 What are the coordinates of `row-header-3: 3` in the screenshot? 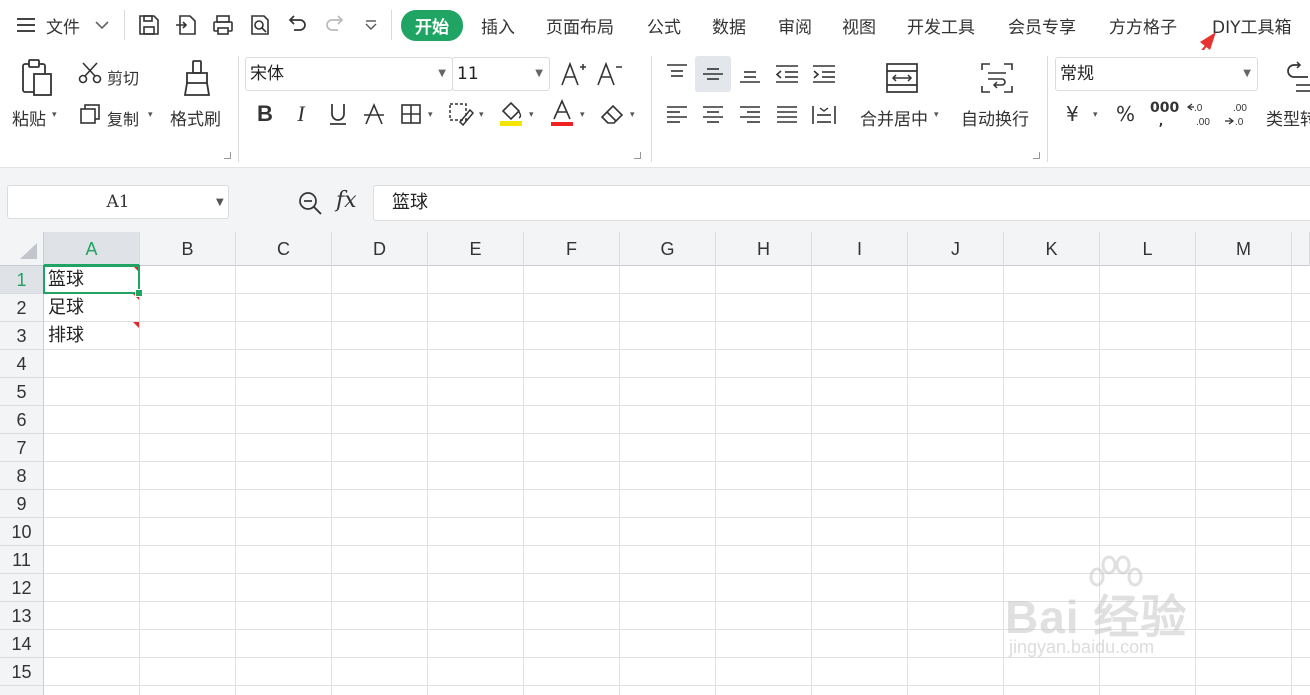 It's located at (22, 336).